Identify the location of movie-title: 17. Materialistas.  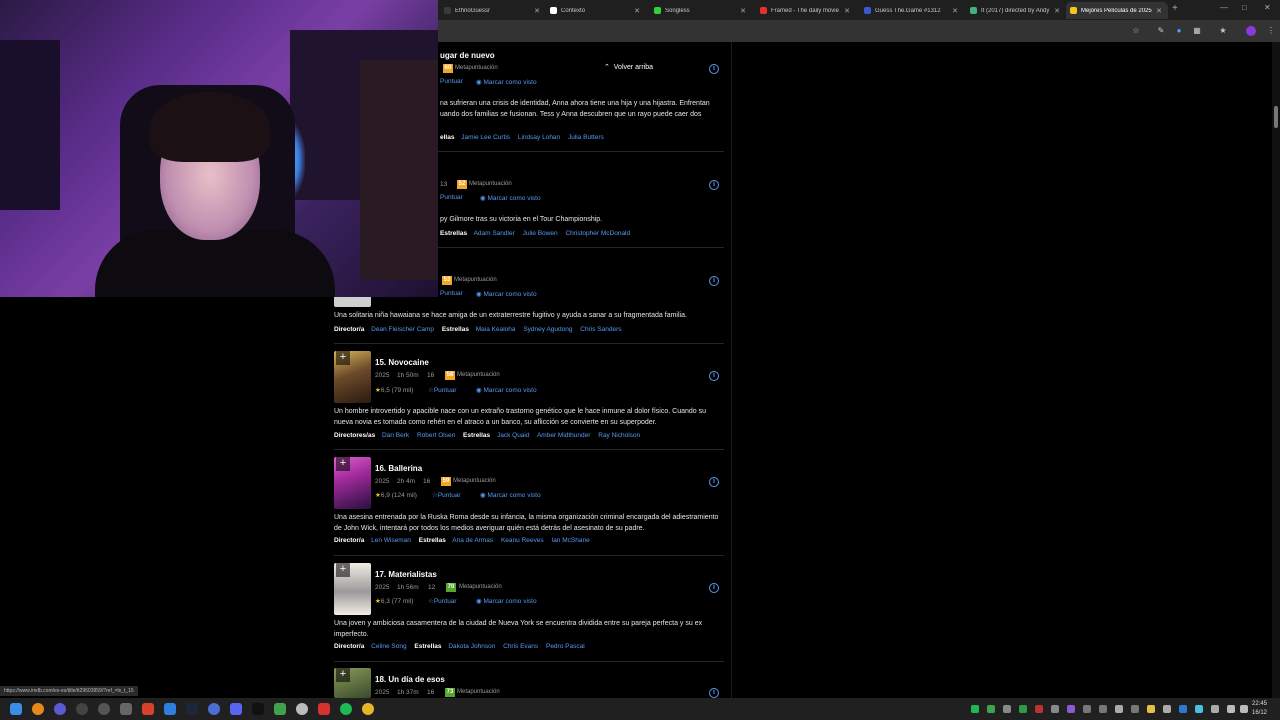
(406, 574).